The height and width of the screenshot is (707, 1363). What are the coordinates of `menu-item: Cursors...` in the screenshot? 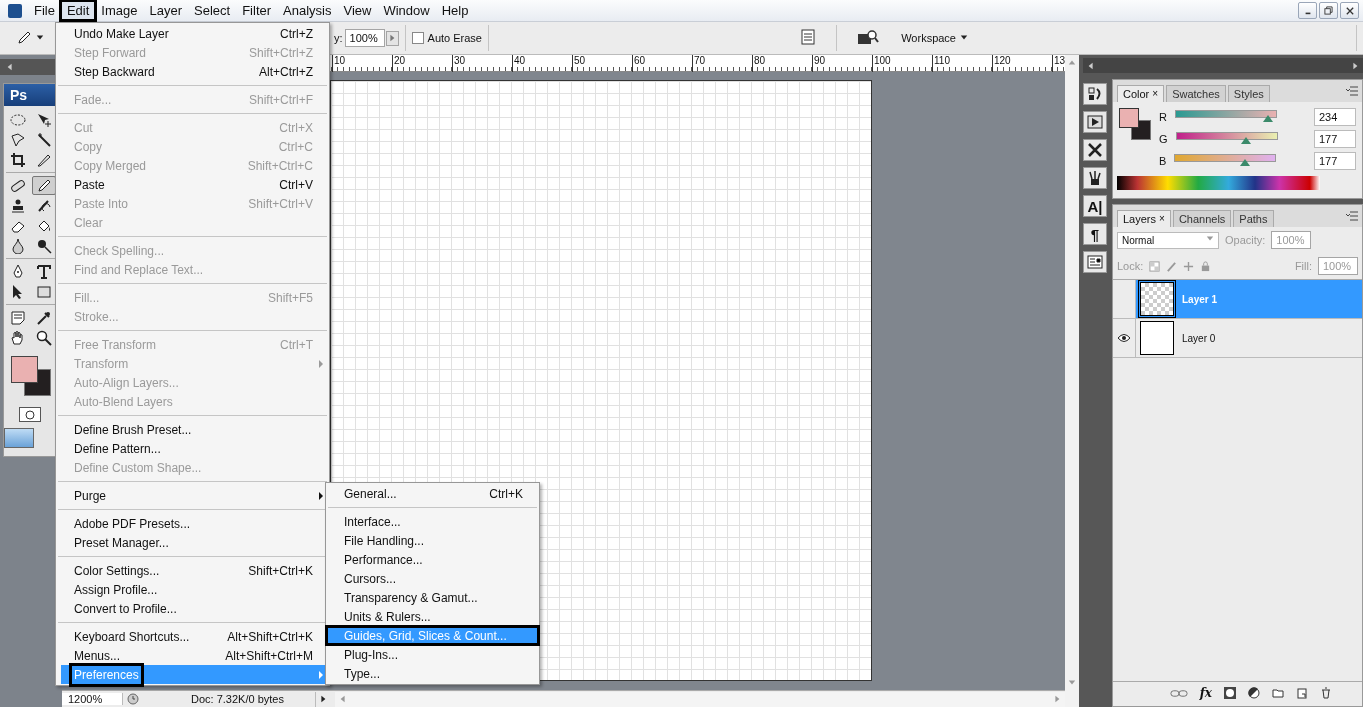 It's located at (432, 578).